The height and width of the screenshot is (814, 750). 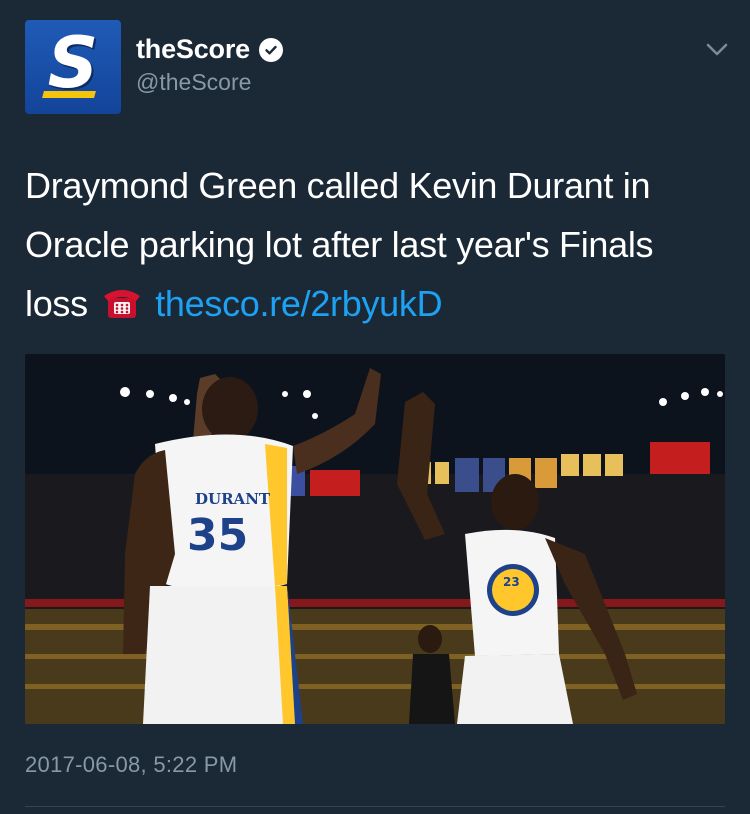 What do you see at coordinates (122, 307) in the screenshot?
I see `telephone-emoji-icon` at bounding box center [122, 307].